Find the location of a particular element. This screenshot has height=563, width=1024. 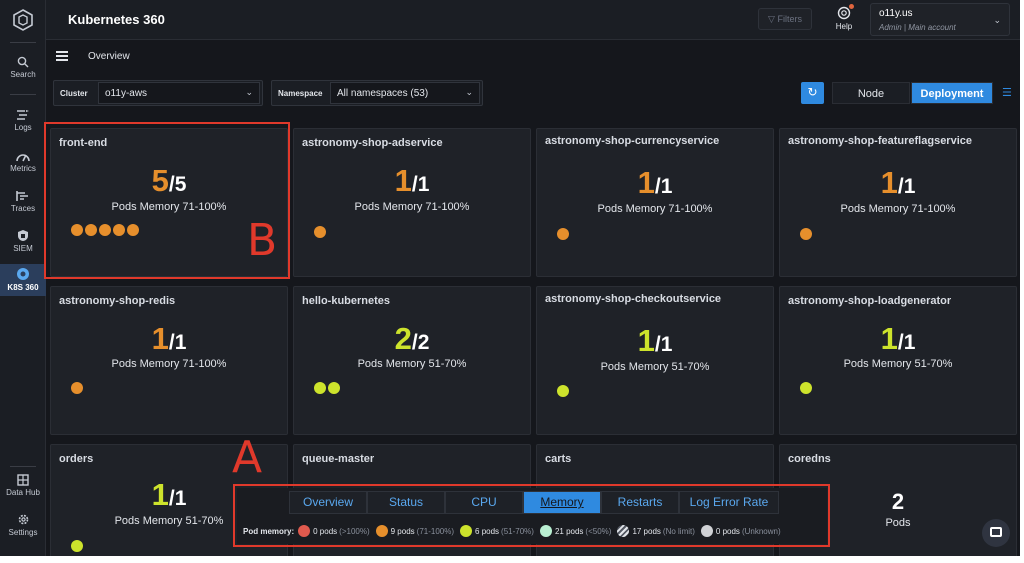

namespace-value: All namespaces (53) is located at coordinates (383, 93).